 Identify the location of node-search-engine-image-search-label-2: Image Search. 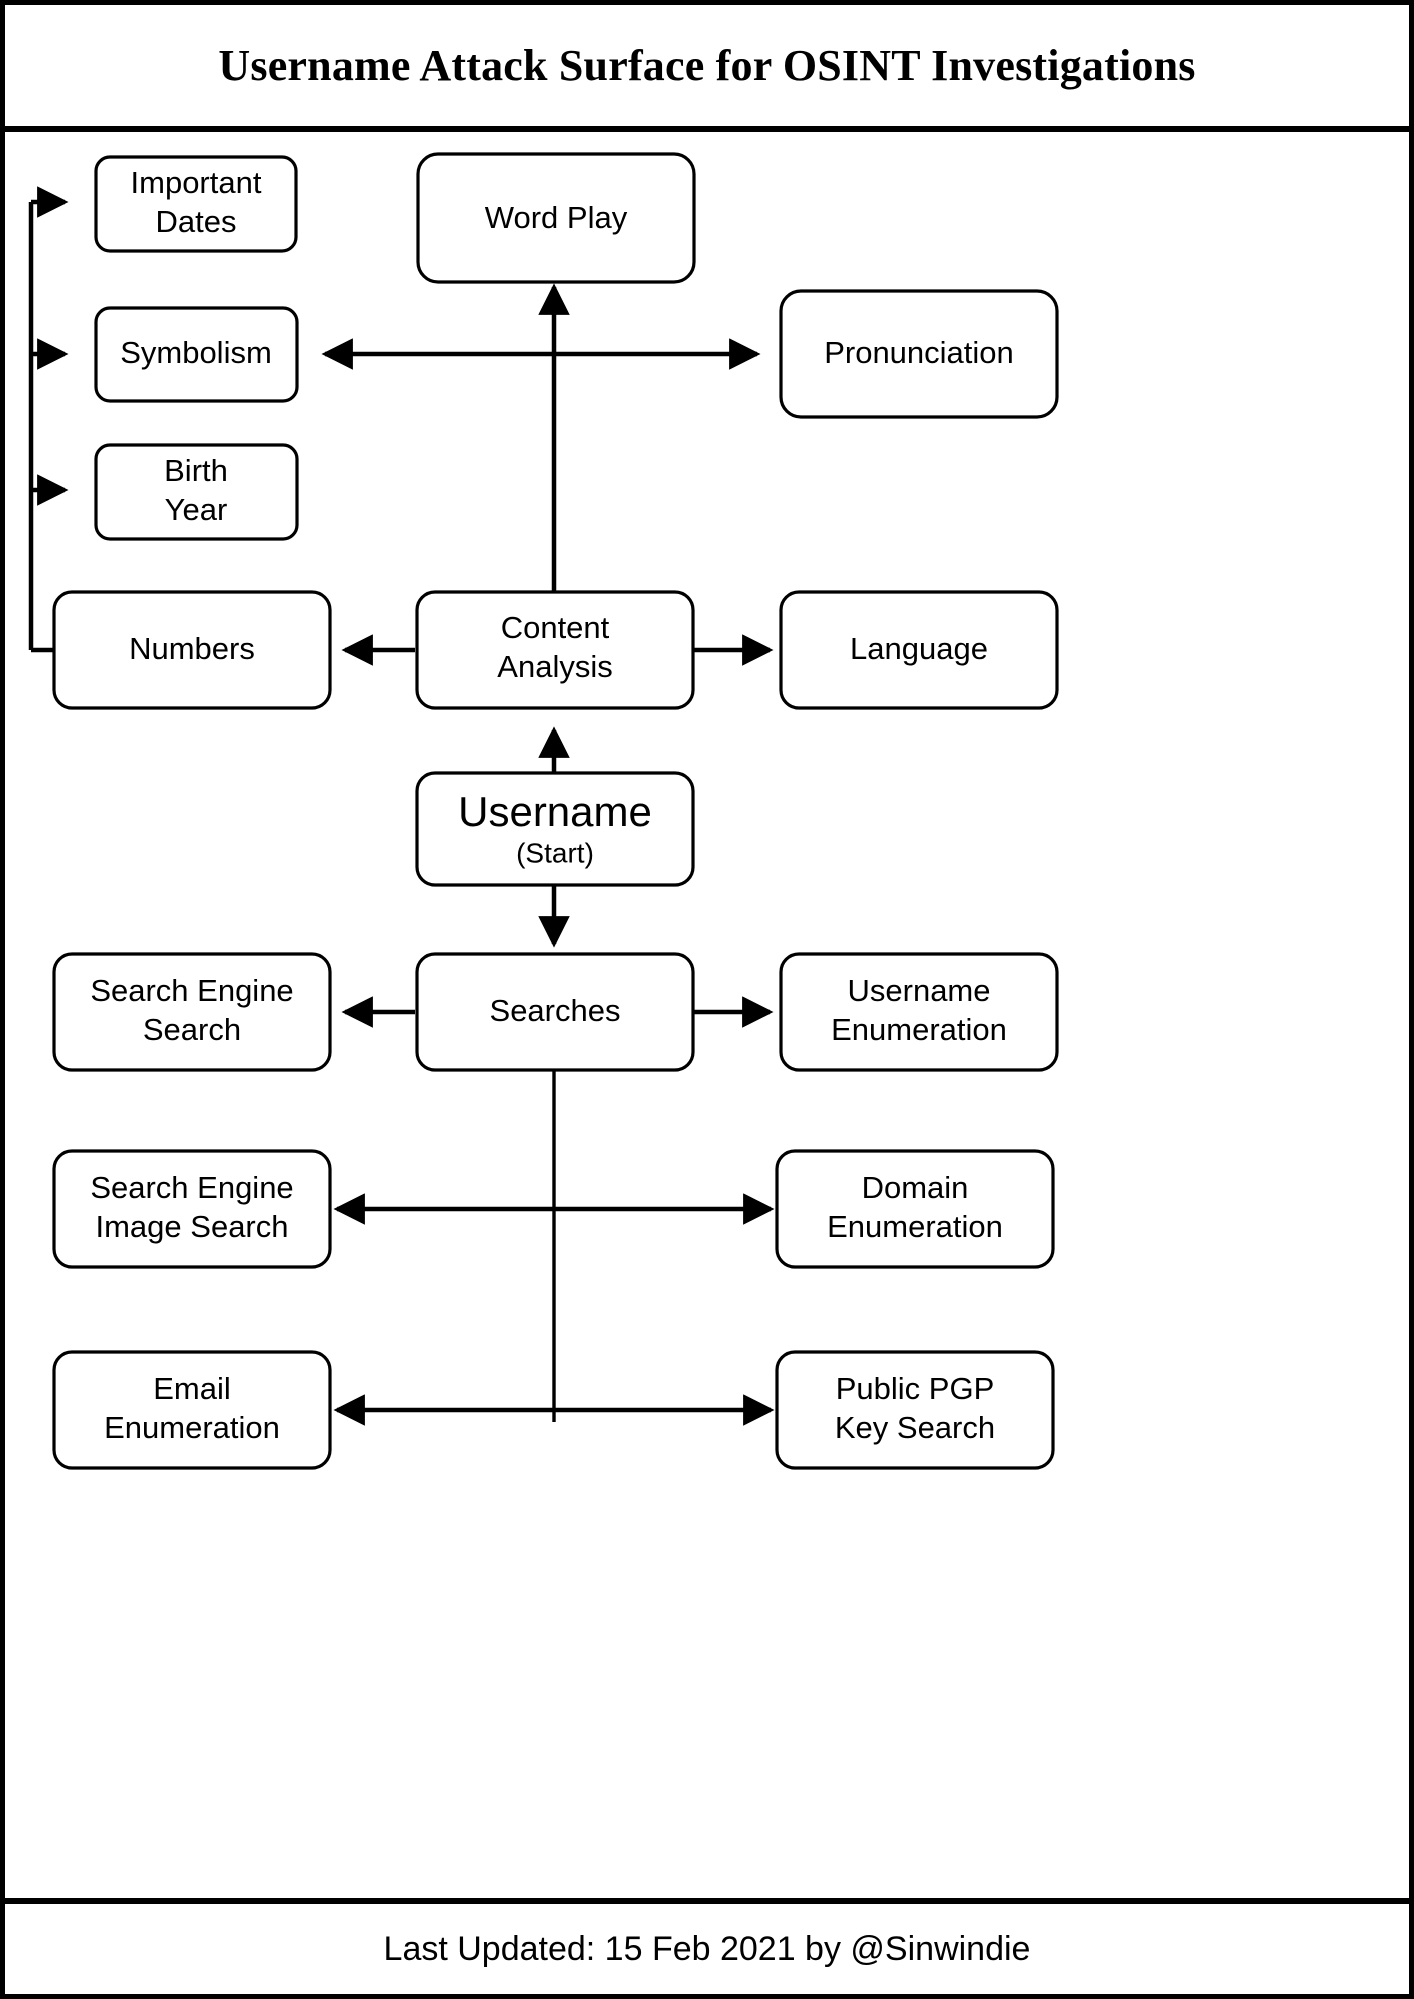
(192, 1226).